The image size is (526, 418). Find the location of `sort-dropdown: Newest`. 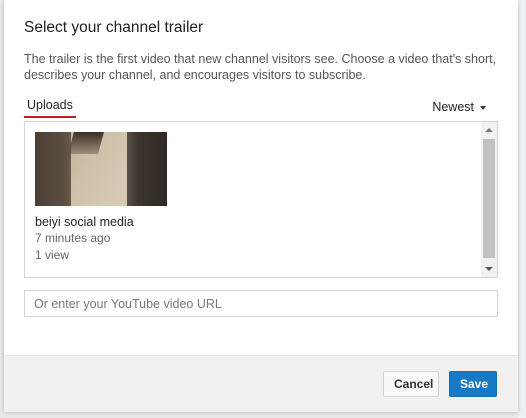

sort-dropdown: Newest is located at coordinates (459, 107).